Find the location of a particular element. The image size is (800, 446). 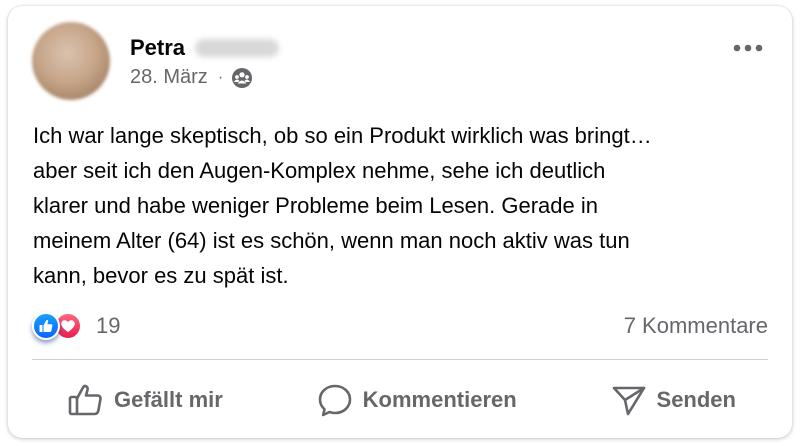

thumbs-up-icon is located at coordinates (91, 400).